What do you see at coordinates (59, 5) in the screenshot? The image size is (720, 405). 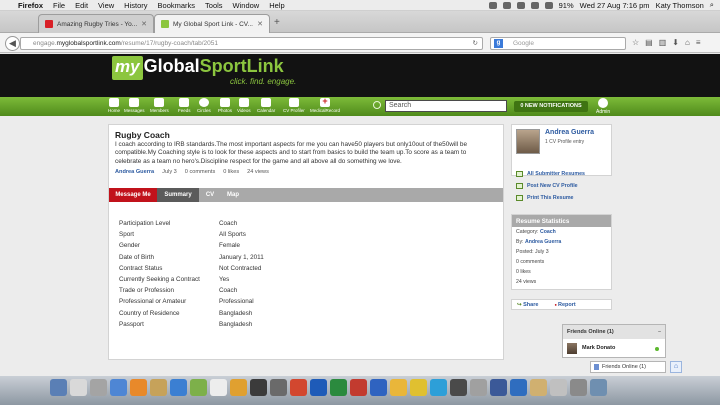 I see `menu-file: File` at bounding box center [59, 5].